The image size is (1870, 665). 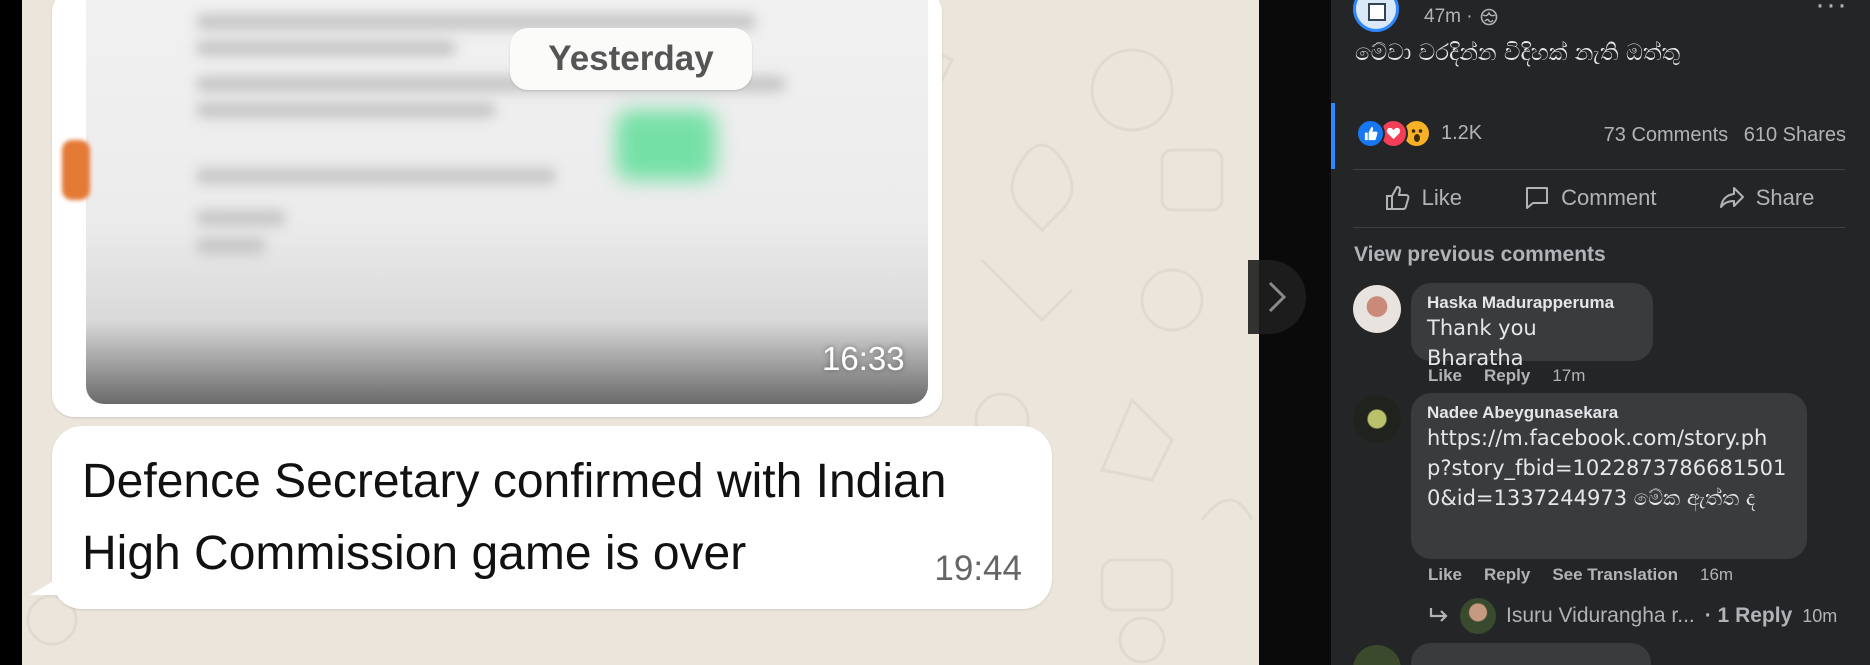 I want to click on share-button: Share, so click(x=1766, y=198).